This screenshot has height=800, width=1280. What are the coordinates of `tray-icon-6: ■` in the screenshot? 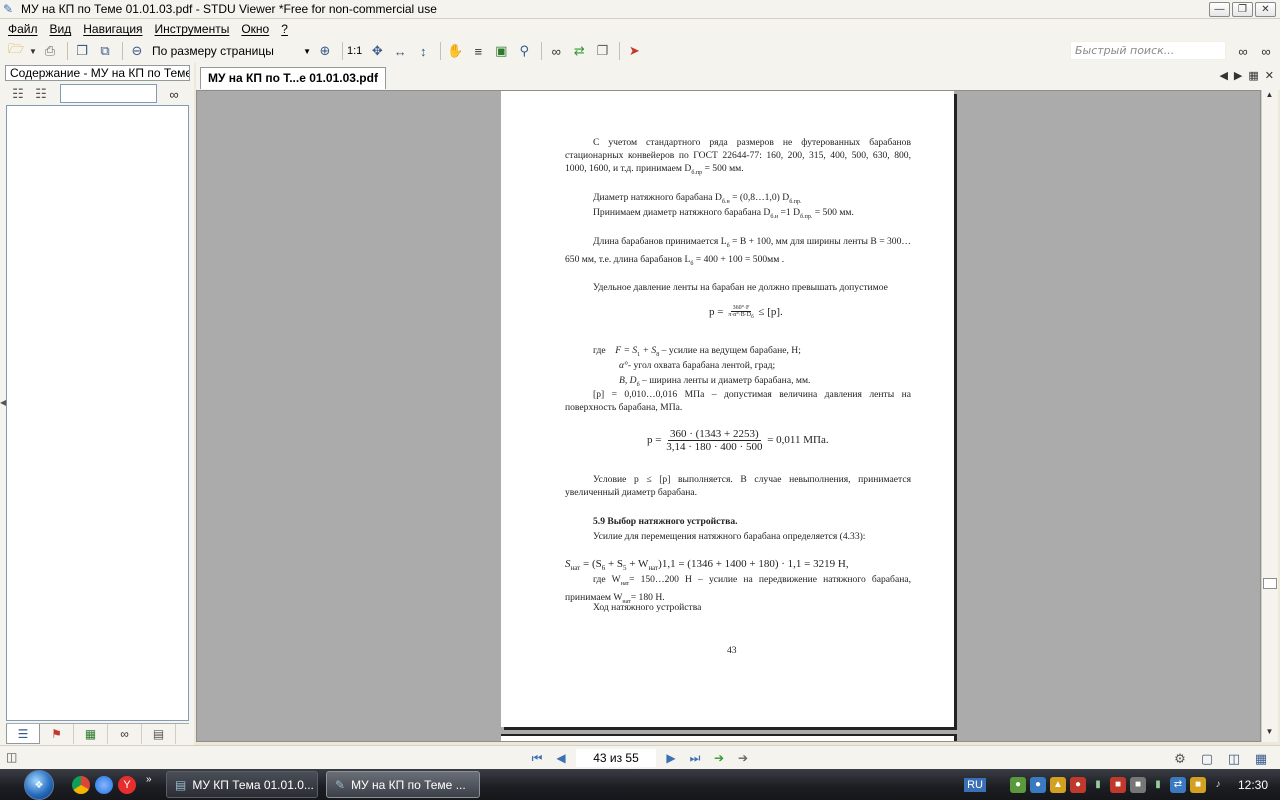 It's located at (1117, 784).